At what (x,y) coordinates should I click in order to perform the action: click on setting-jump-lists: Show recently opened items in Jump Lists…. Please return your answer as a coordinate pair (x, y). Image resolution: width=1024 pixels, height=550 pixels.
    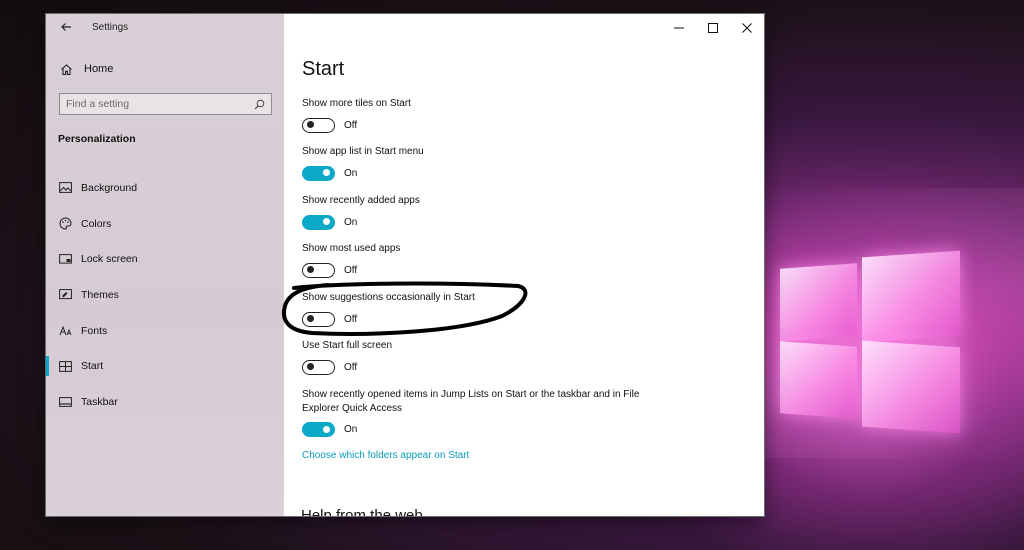
    Looking at the image, I should click on (472, 412).